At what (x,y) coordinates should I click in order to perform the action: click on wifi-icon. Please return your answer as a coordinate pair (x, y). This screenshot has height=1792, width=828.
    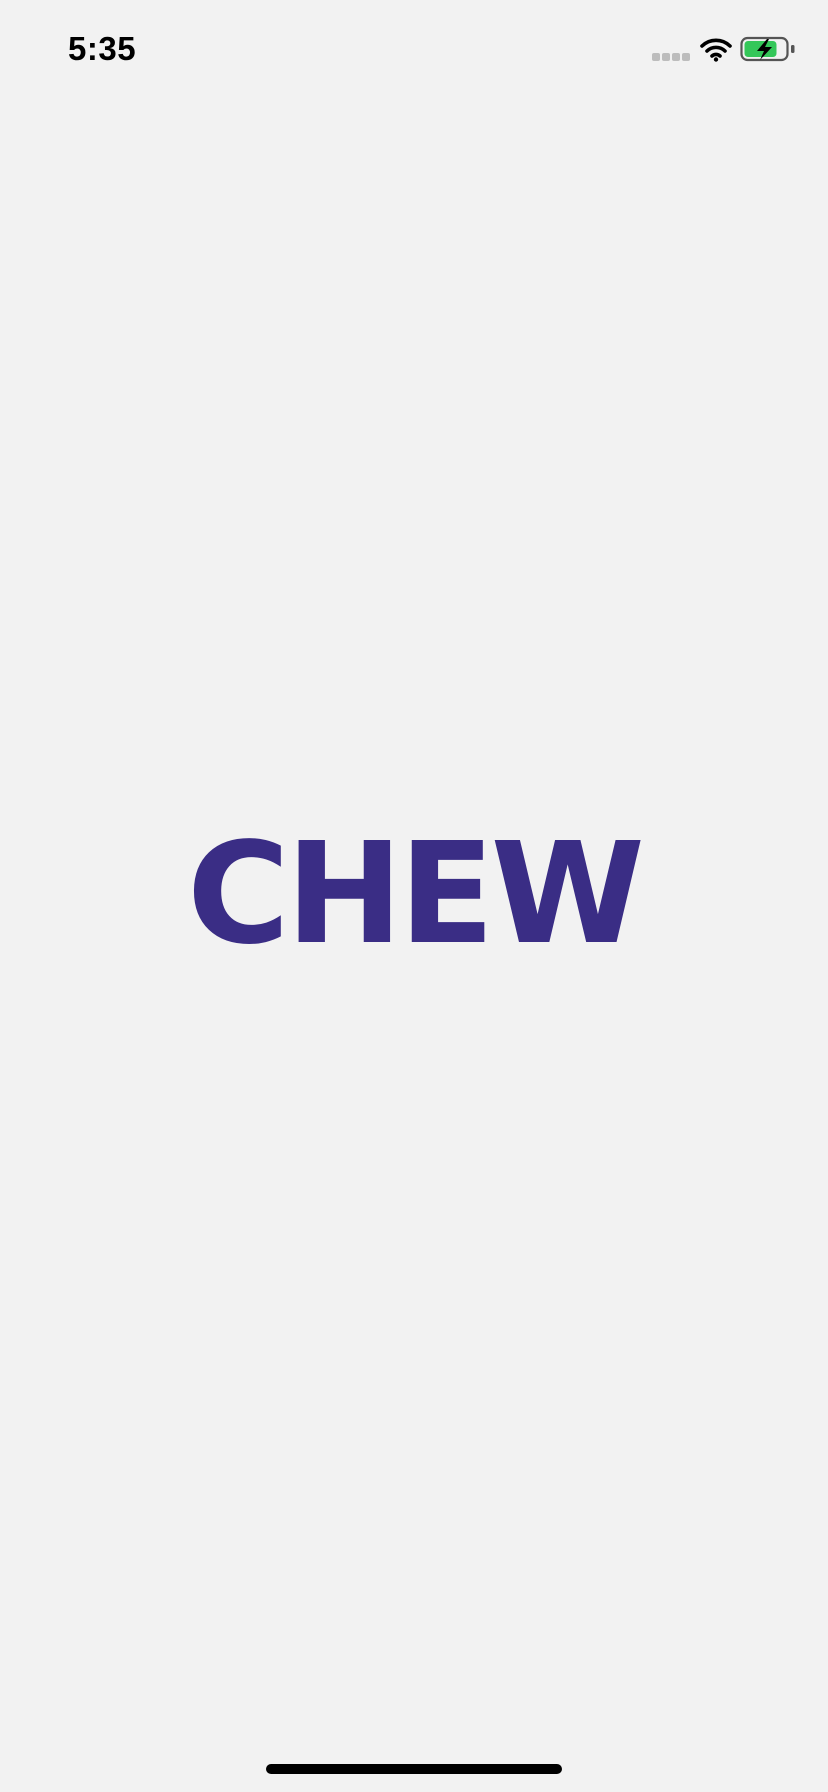
    Looking at the image, I should click on (716, 50).